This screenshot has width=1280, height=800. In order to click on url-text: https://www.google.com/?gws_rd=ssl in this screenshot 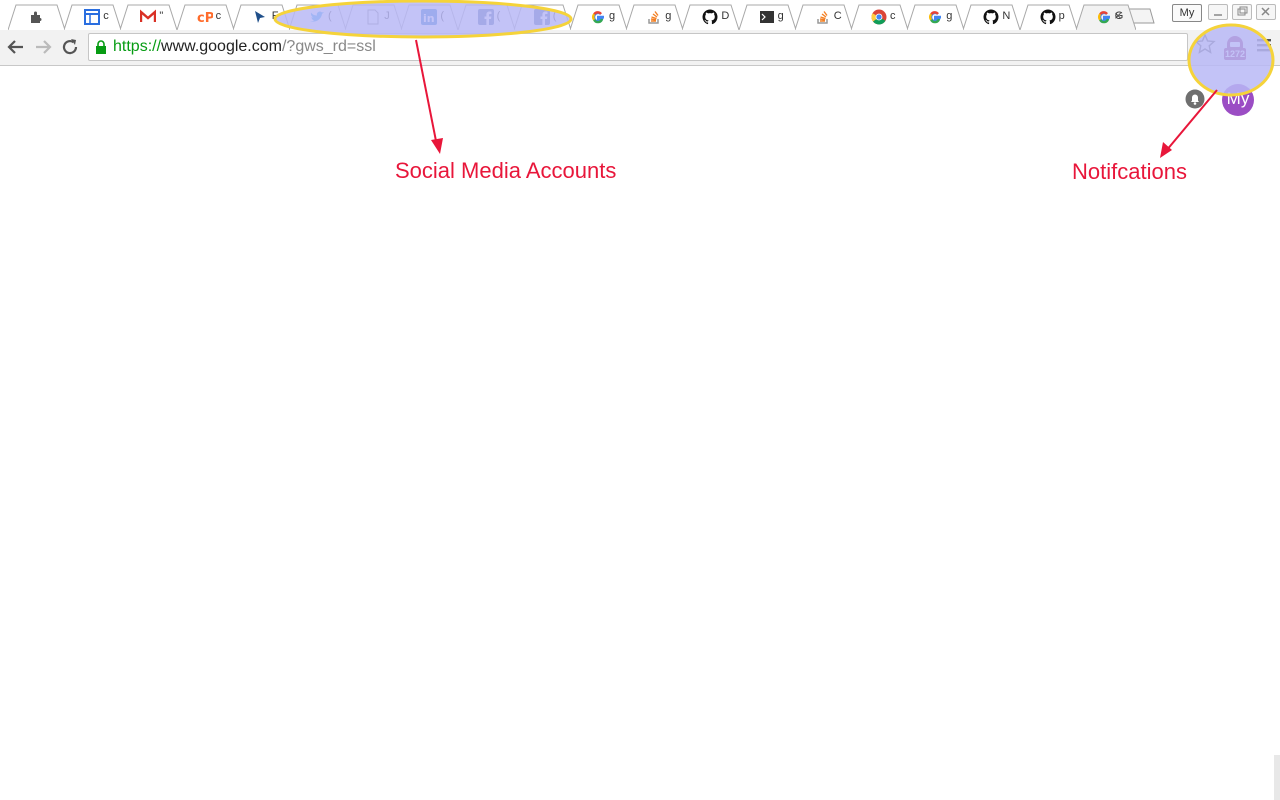, I will do `click(244, 47)`.